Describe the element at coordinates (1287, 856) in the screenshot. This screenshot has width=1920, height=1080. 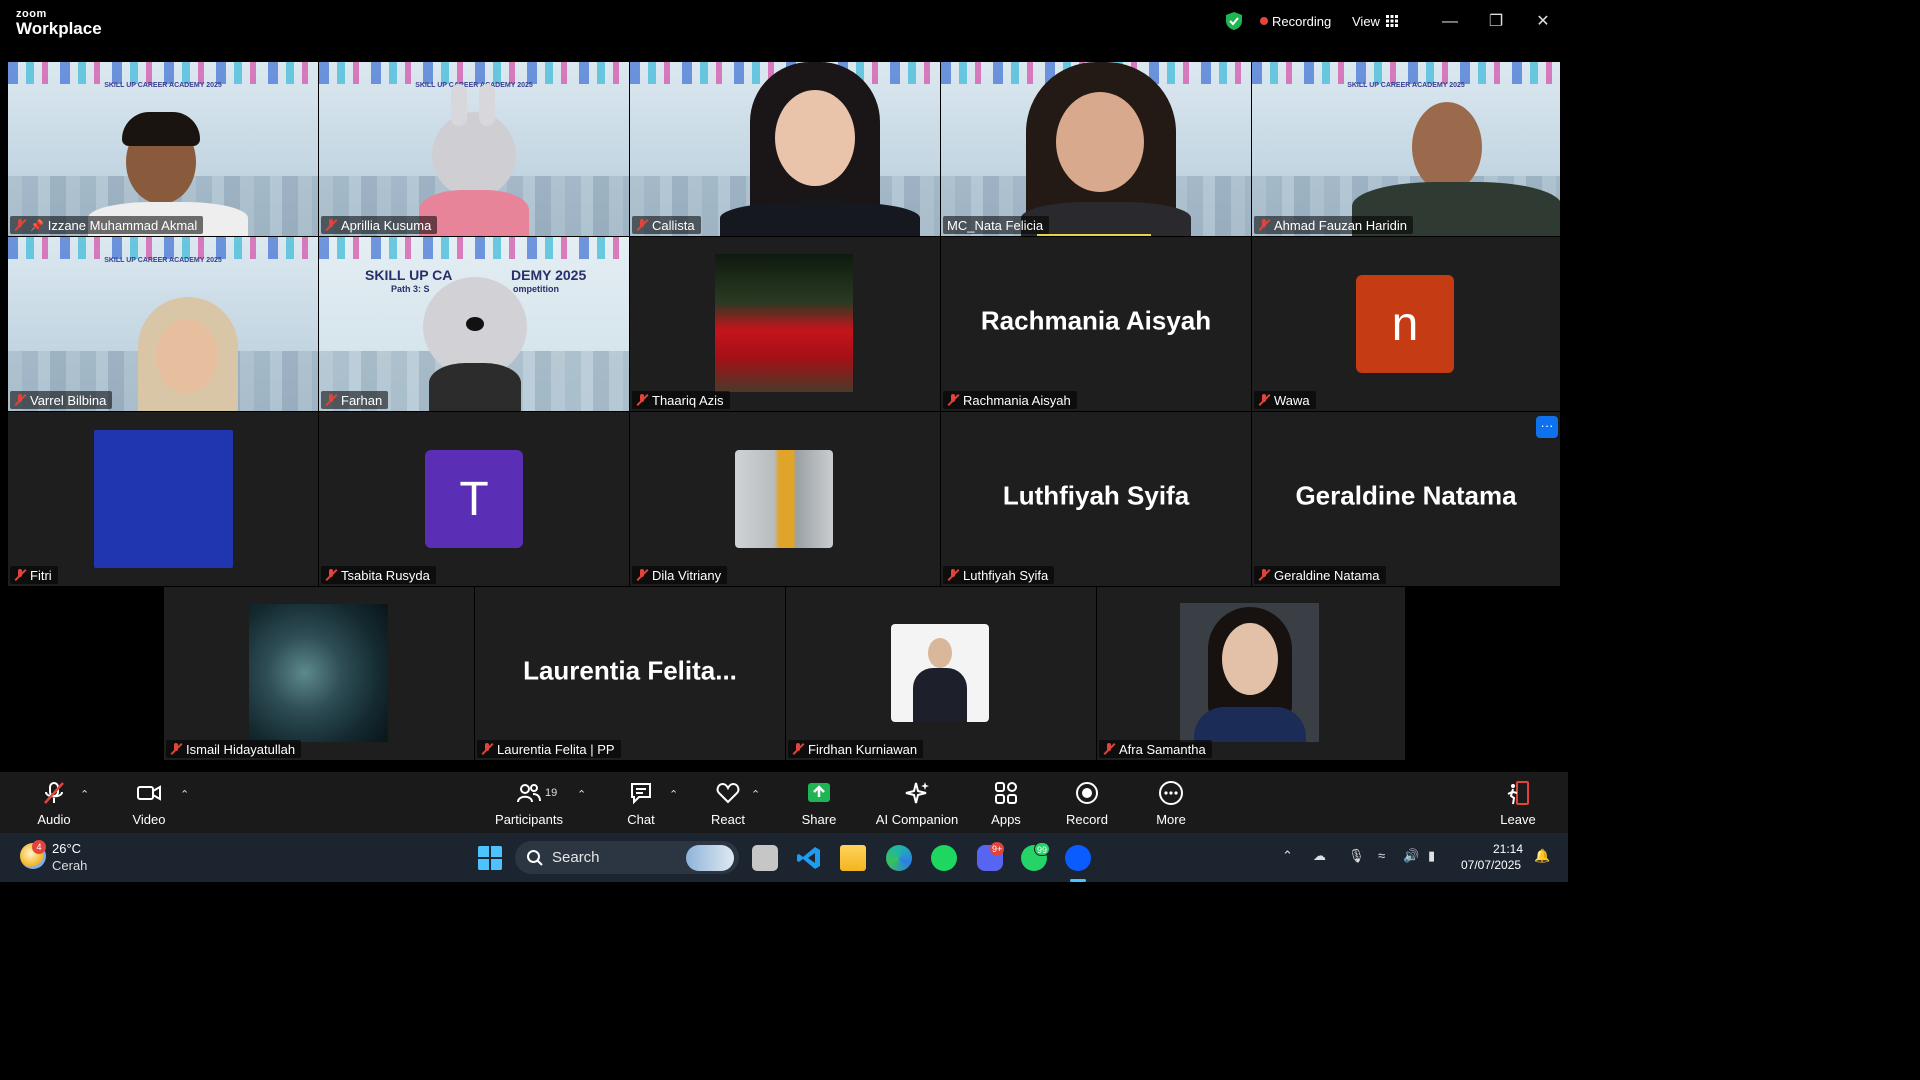
I see `tray-overflow-chevron-icon: ⌃` at that location.